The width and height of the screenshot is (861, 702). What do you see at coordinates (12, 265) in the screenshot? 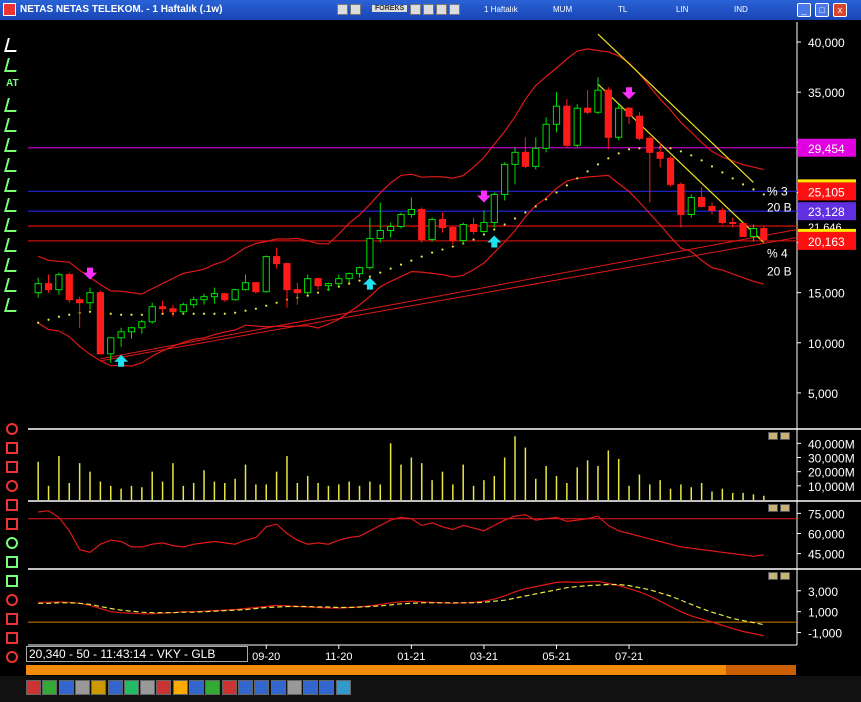
I see `arc-tool` at bounding box center [12, 265].